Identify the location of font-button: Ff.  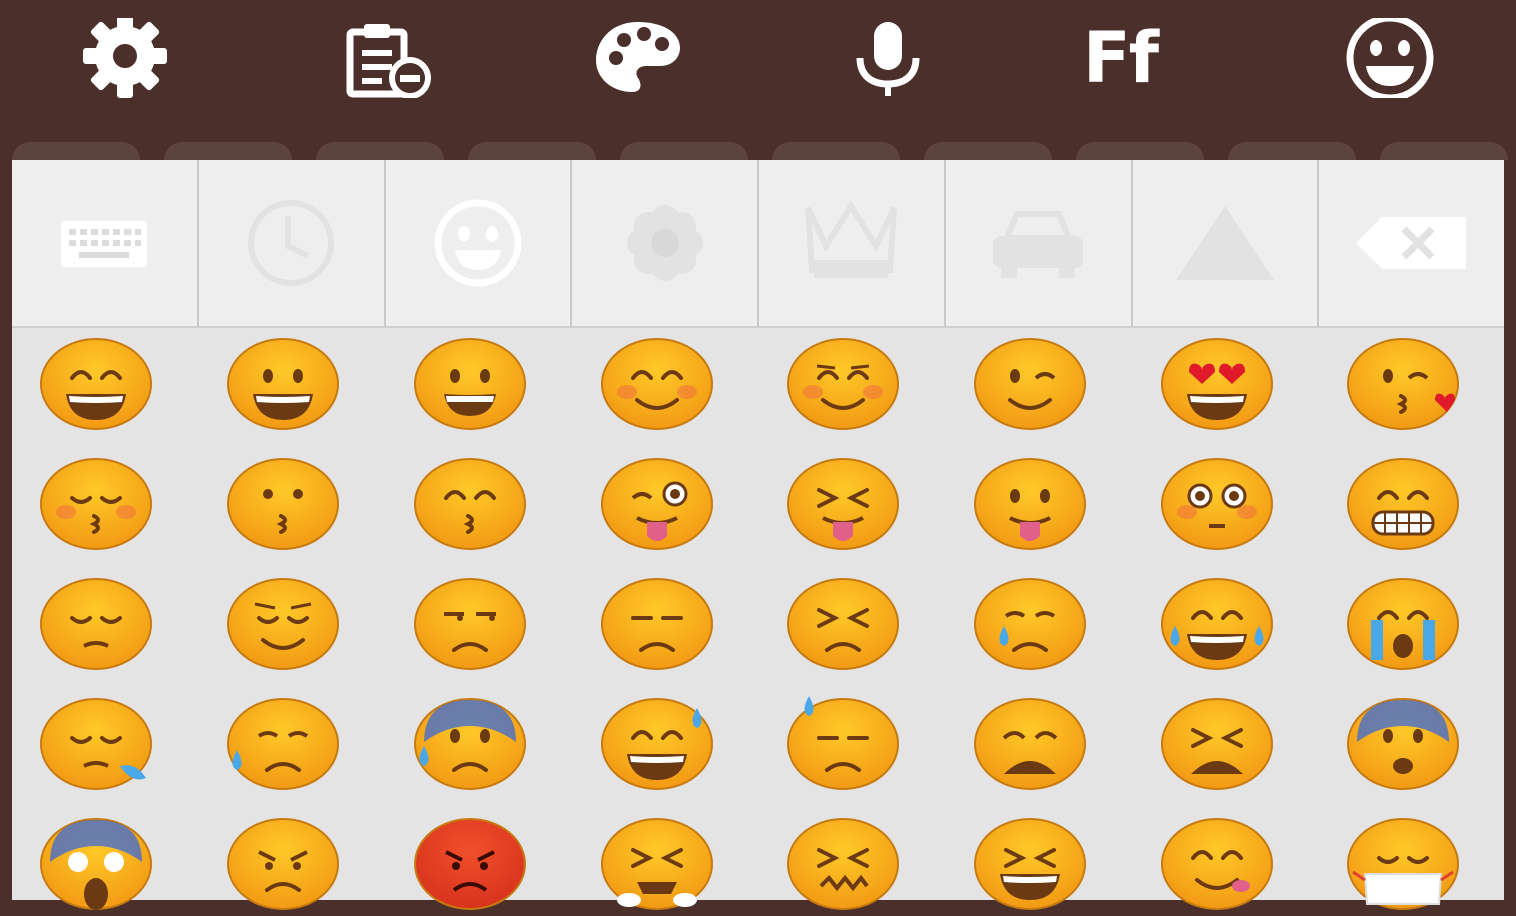
(1120, 58).